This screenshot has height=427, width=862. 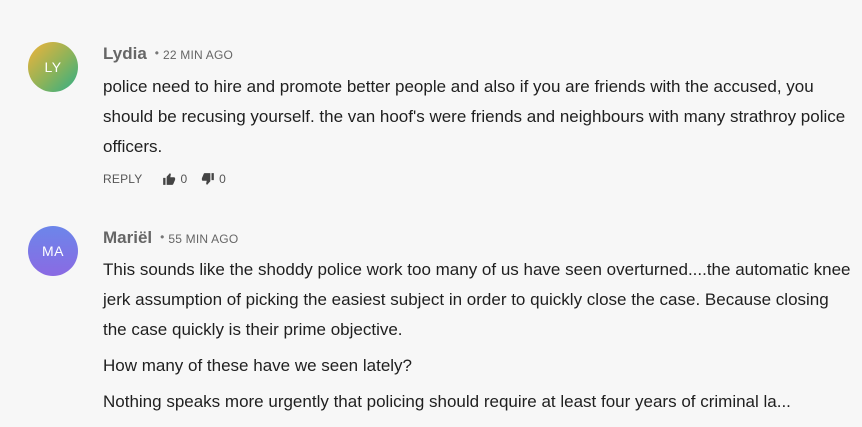 I want to click on avatar: MA, so click(x=53, y=251).